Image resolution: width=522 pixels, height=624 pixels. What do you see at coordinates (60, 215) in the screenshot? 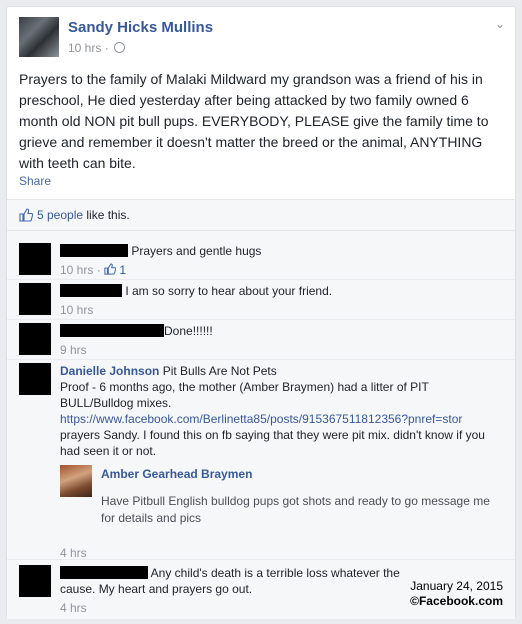
I see `likes-count-link: 5 people` at bounding box center [60, 215].